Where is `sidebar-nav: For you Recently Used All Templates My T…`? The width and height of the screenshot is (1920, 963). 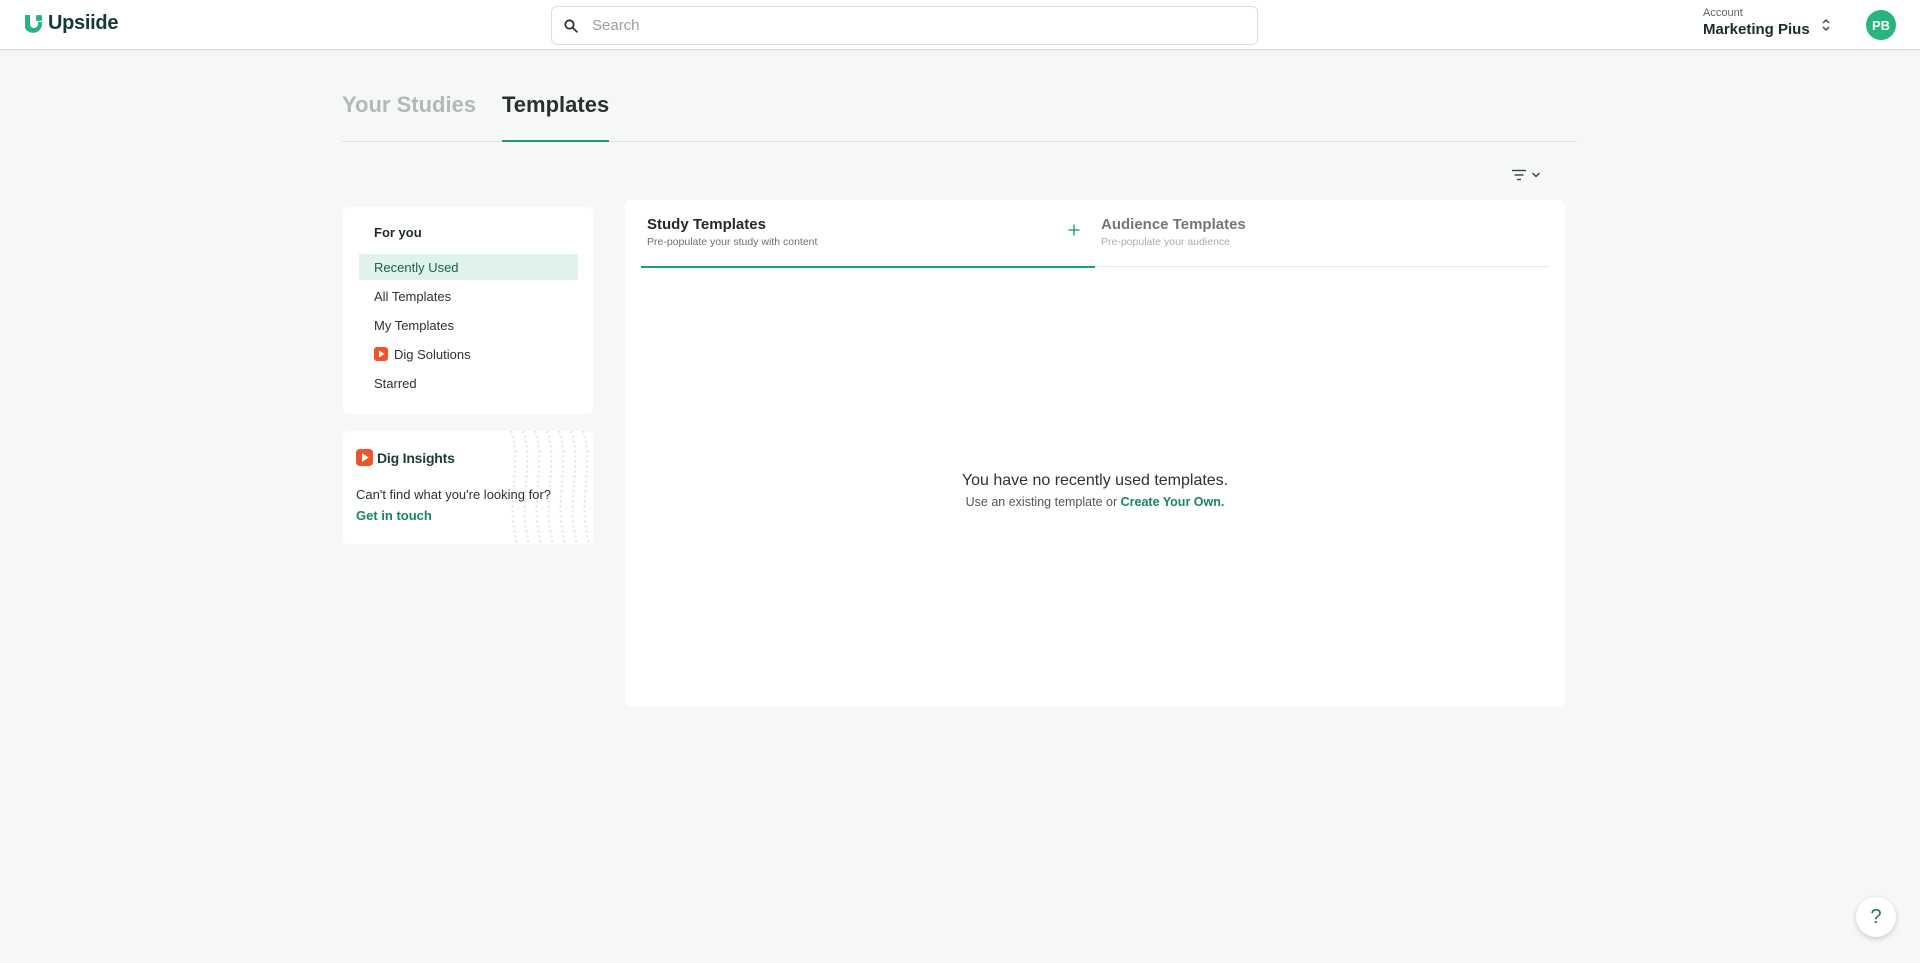 sidebar-nav: For you Recently Used All Templates My T… is located at coordinates (468, 310).